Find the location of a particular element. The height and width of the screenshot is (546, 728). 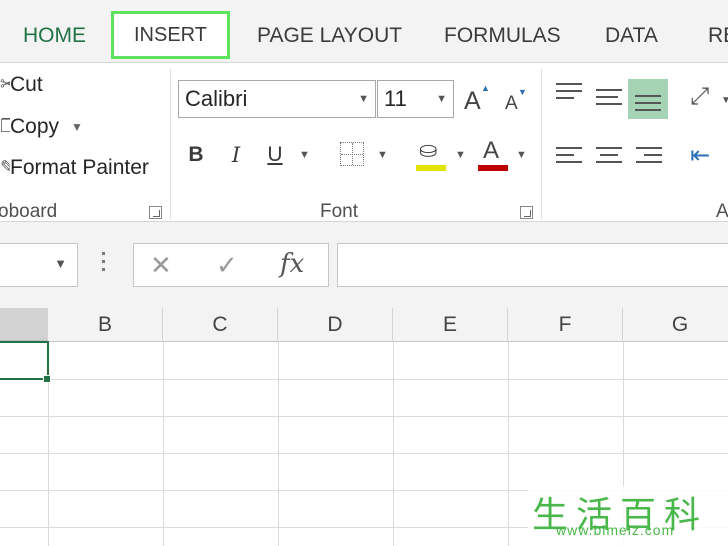

more-options-icon is located at coordinates (104, 264).